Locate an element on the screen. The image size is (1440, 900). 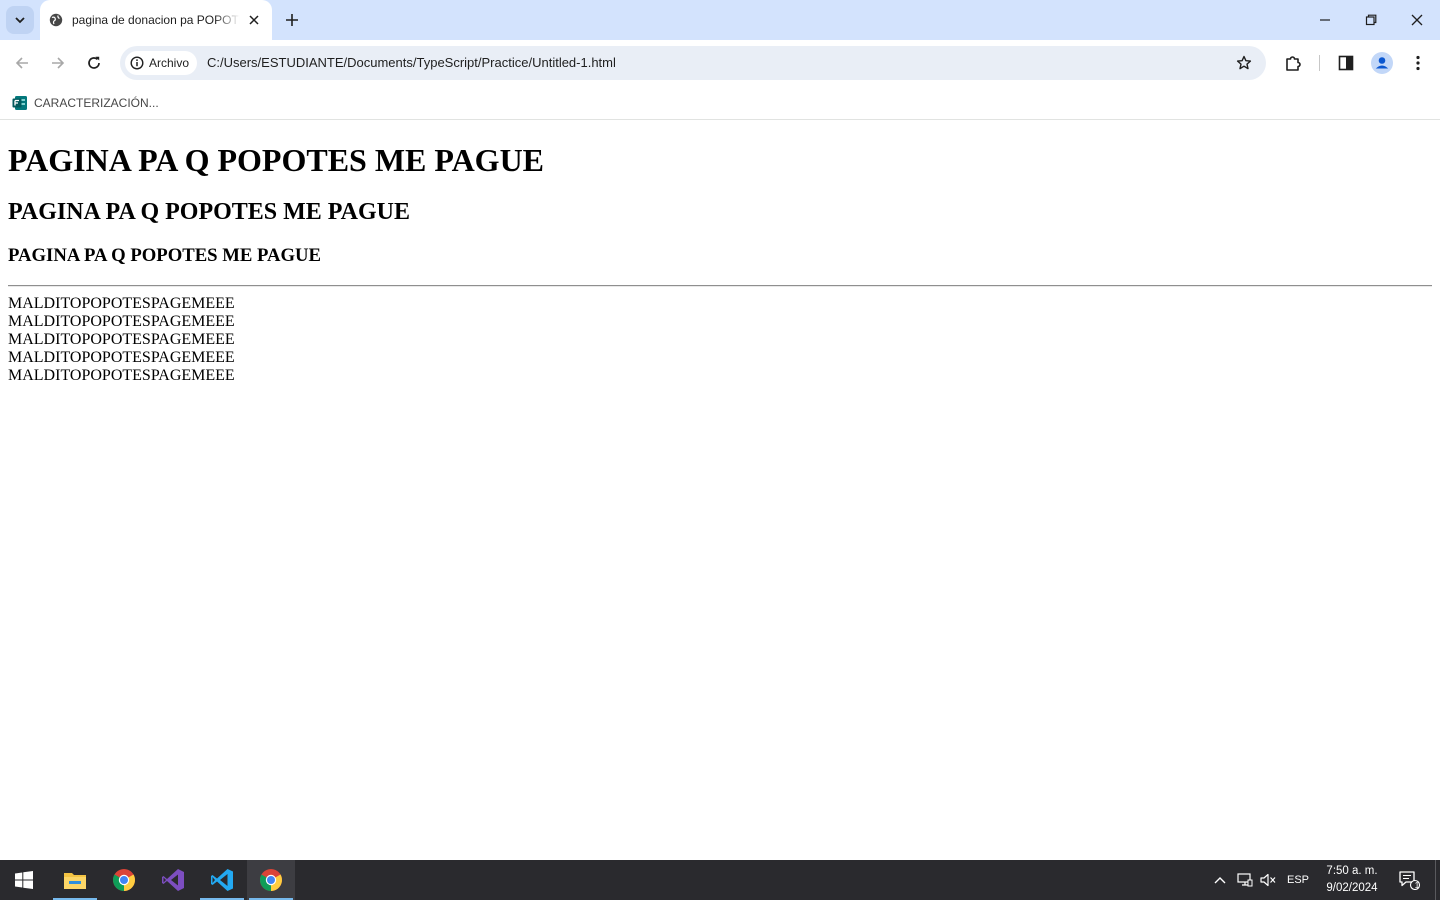
vscode-icon is located at coordinates (222, 880).